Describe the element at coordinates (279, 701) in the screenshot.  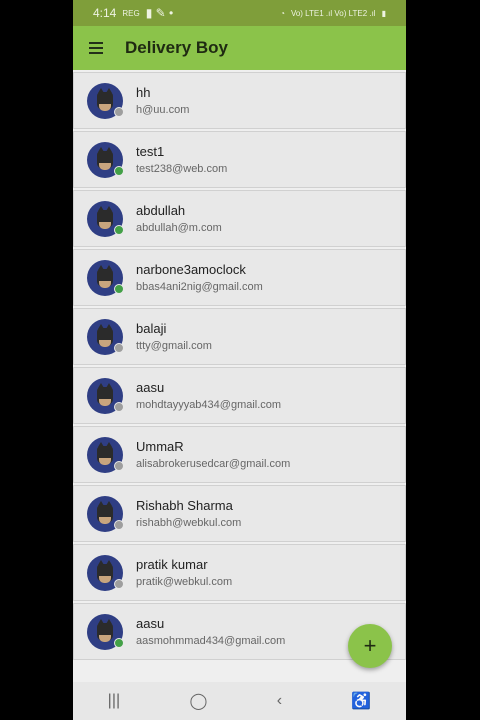
I see `back-button: ‹` at that location.